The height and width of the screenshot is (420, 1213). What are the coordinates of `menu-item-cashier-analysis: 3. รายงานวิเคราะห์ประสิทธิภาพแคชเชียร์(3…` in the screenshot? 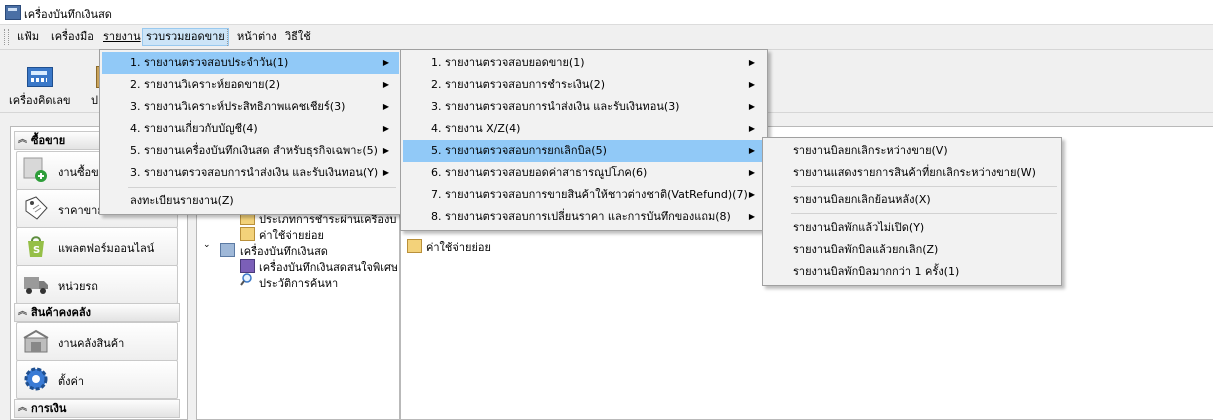 It's located at (250, 107).